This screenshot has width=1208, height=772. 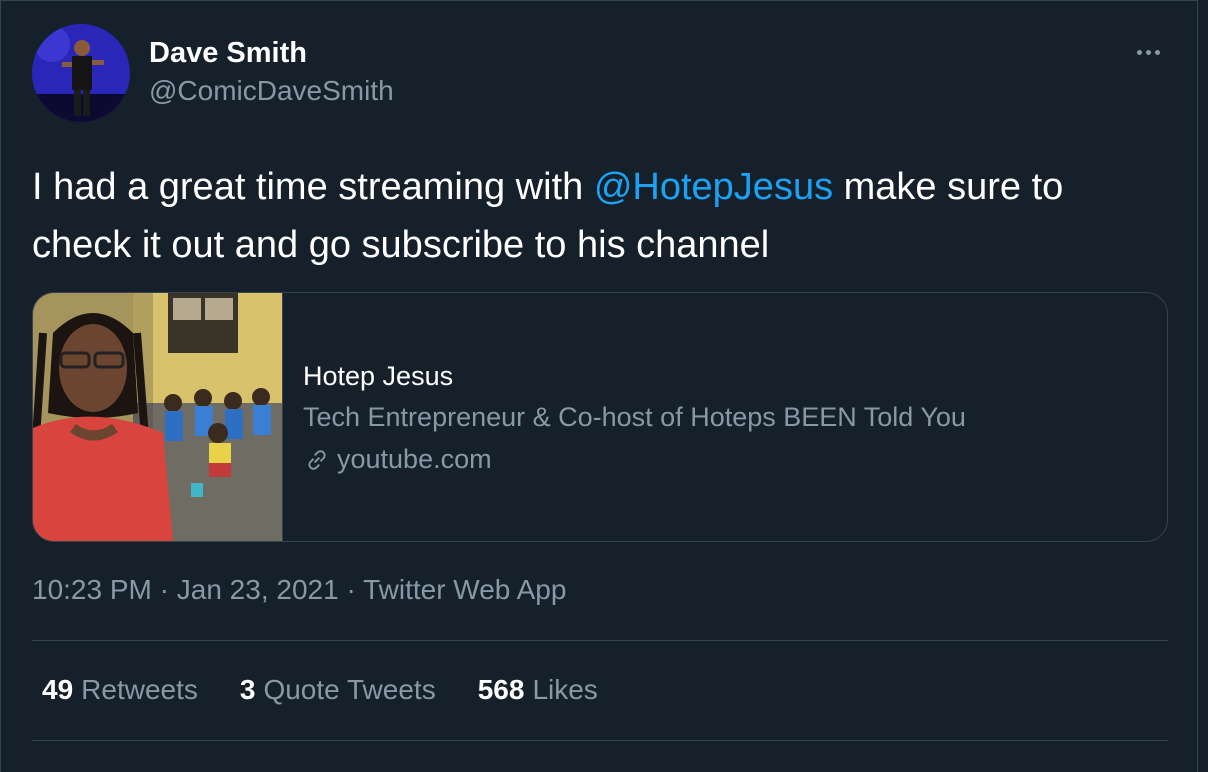 I want to click on author-handle: @ComicDaveSmith, so click(x=271, y=91).